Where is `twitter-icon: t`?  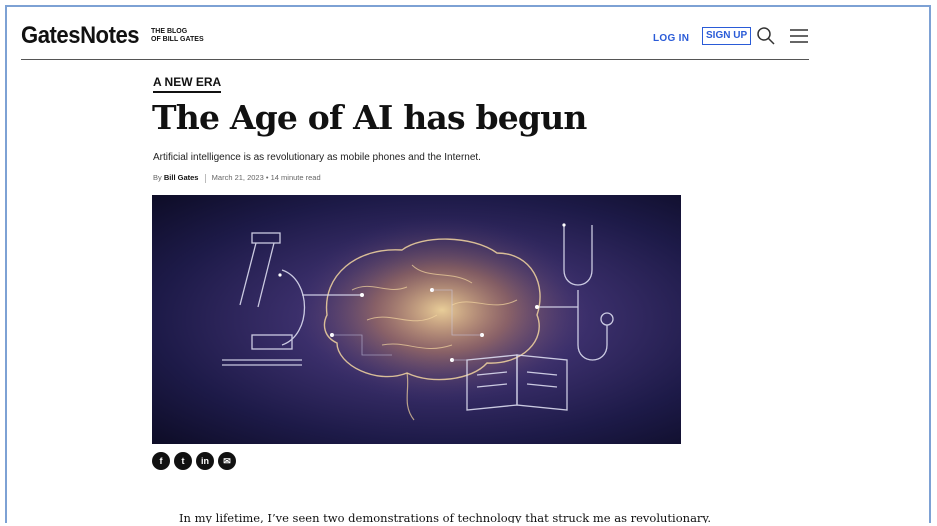
twitter-icon: t is located at coordinates (183, 461).